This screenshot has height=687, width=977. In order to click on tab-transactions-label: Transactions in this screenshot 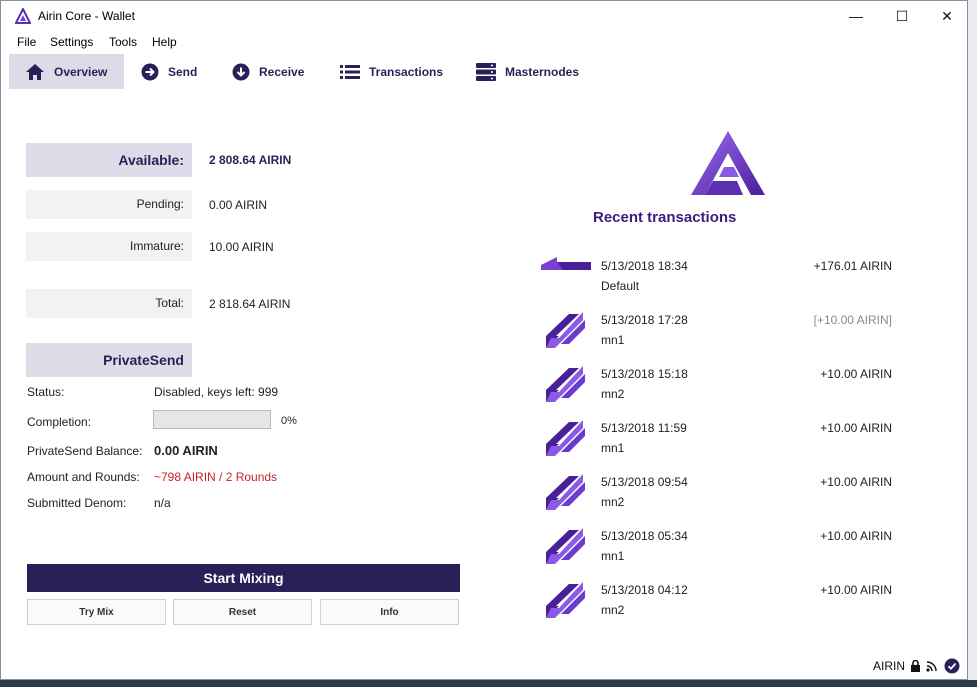, I will do `click(406, 71)`.